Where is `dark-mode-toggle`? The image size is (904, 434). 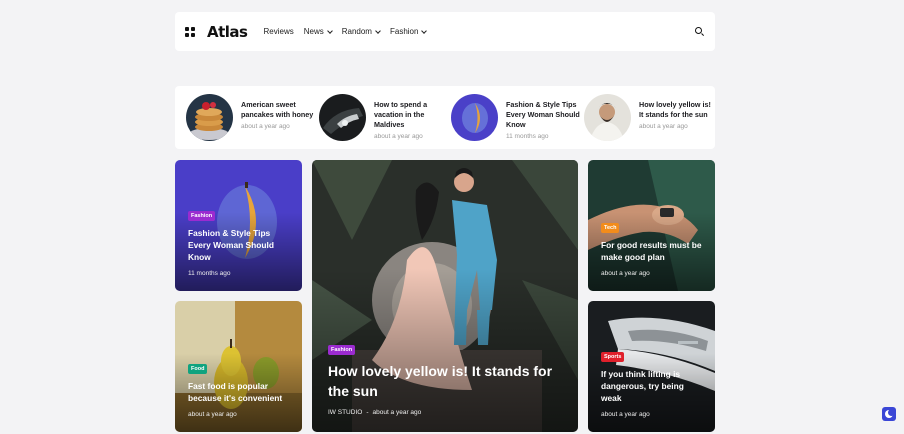
dark-mode-toggle is located at coordinates (889, 414).